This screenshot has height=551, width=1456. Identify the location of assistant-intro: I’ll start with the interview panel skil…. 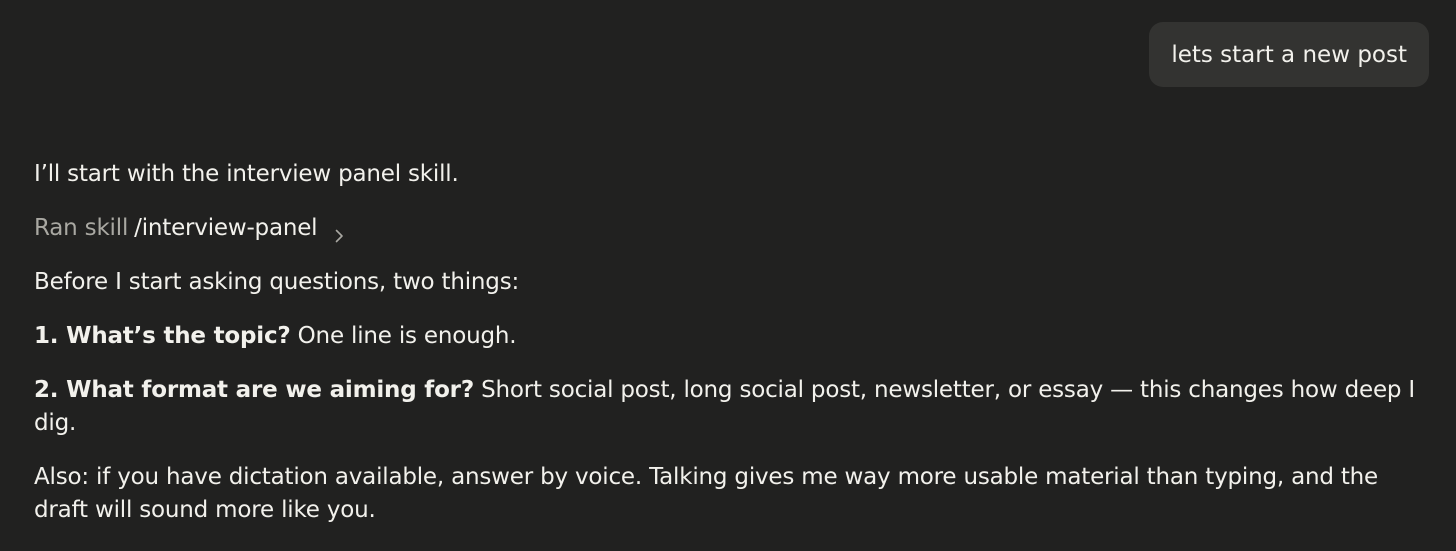
(246, 174).